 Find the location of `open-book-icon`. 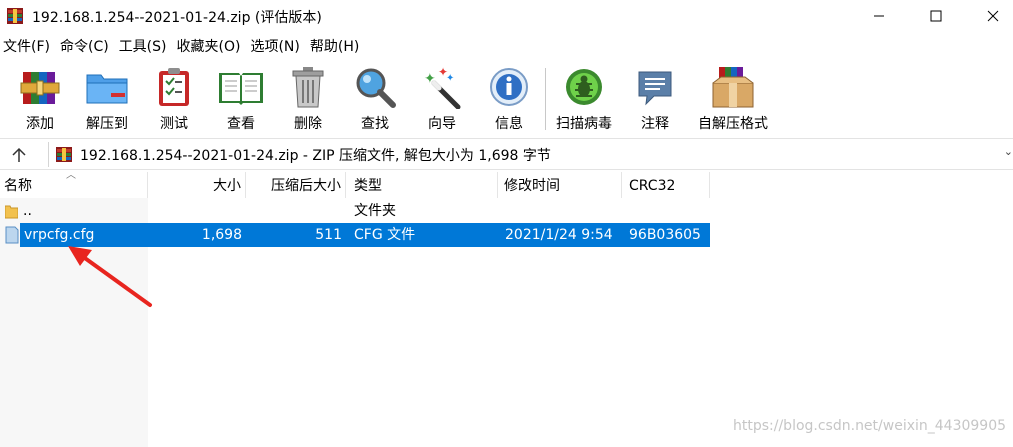

open-book-icon is located at coordinates (241, 87).